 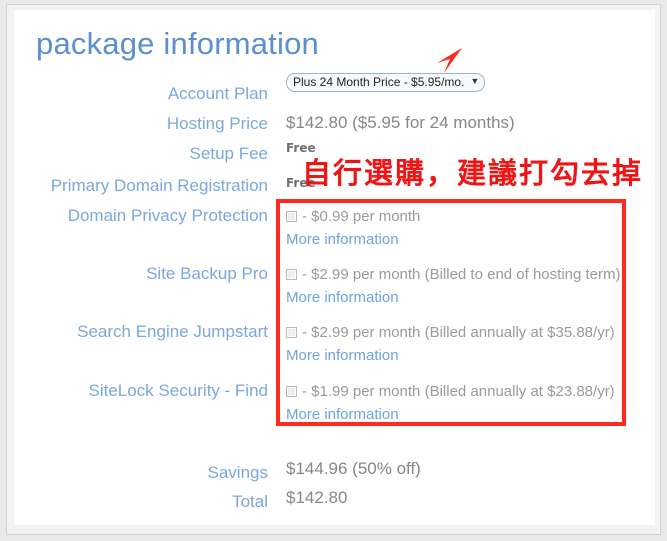 What do you see at coordinates (207, 273) in the screenshot?
I see `label-site-backup-pro: Site Backup Pro` at bounding box center [207, 273].